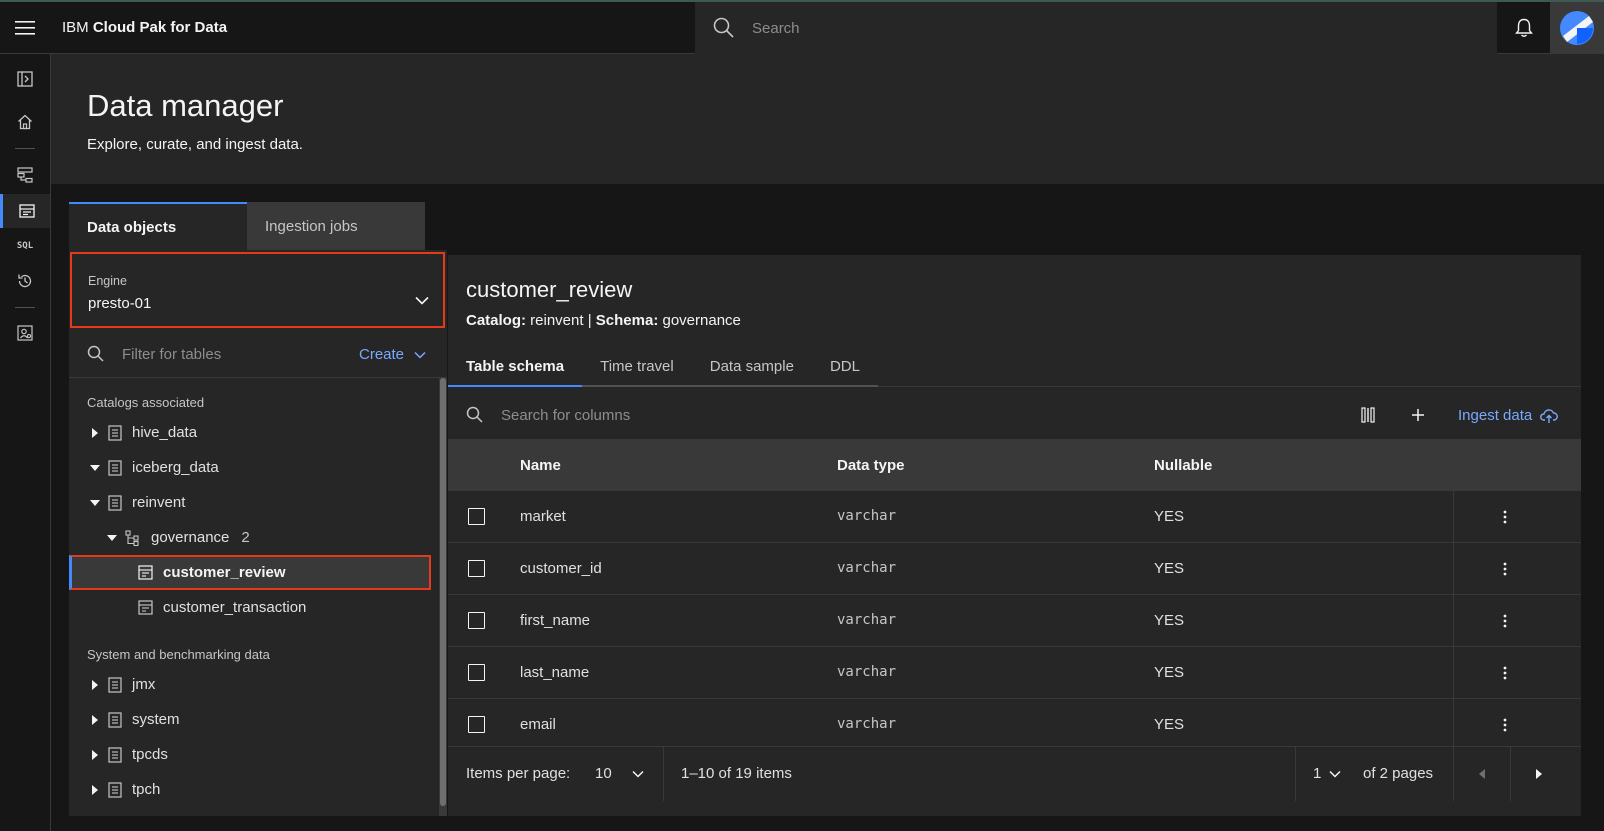 Image resolution: width=1604 pixels, height=831 pixels. I want to click on query-history-icon, so click(25, 281).